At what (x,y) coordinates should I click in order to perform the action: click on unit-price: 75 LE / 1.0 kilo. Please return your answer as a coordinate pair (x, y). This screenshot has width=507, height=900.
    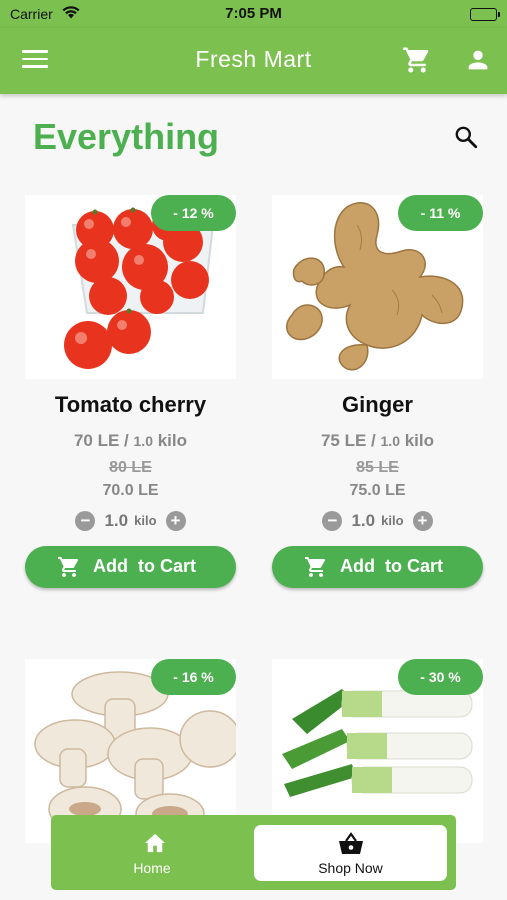
    Looking at the image, I should click on (377, 440).